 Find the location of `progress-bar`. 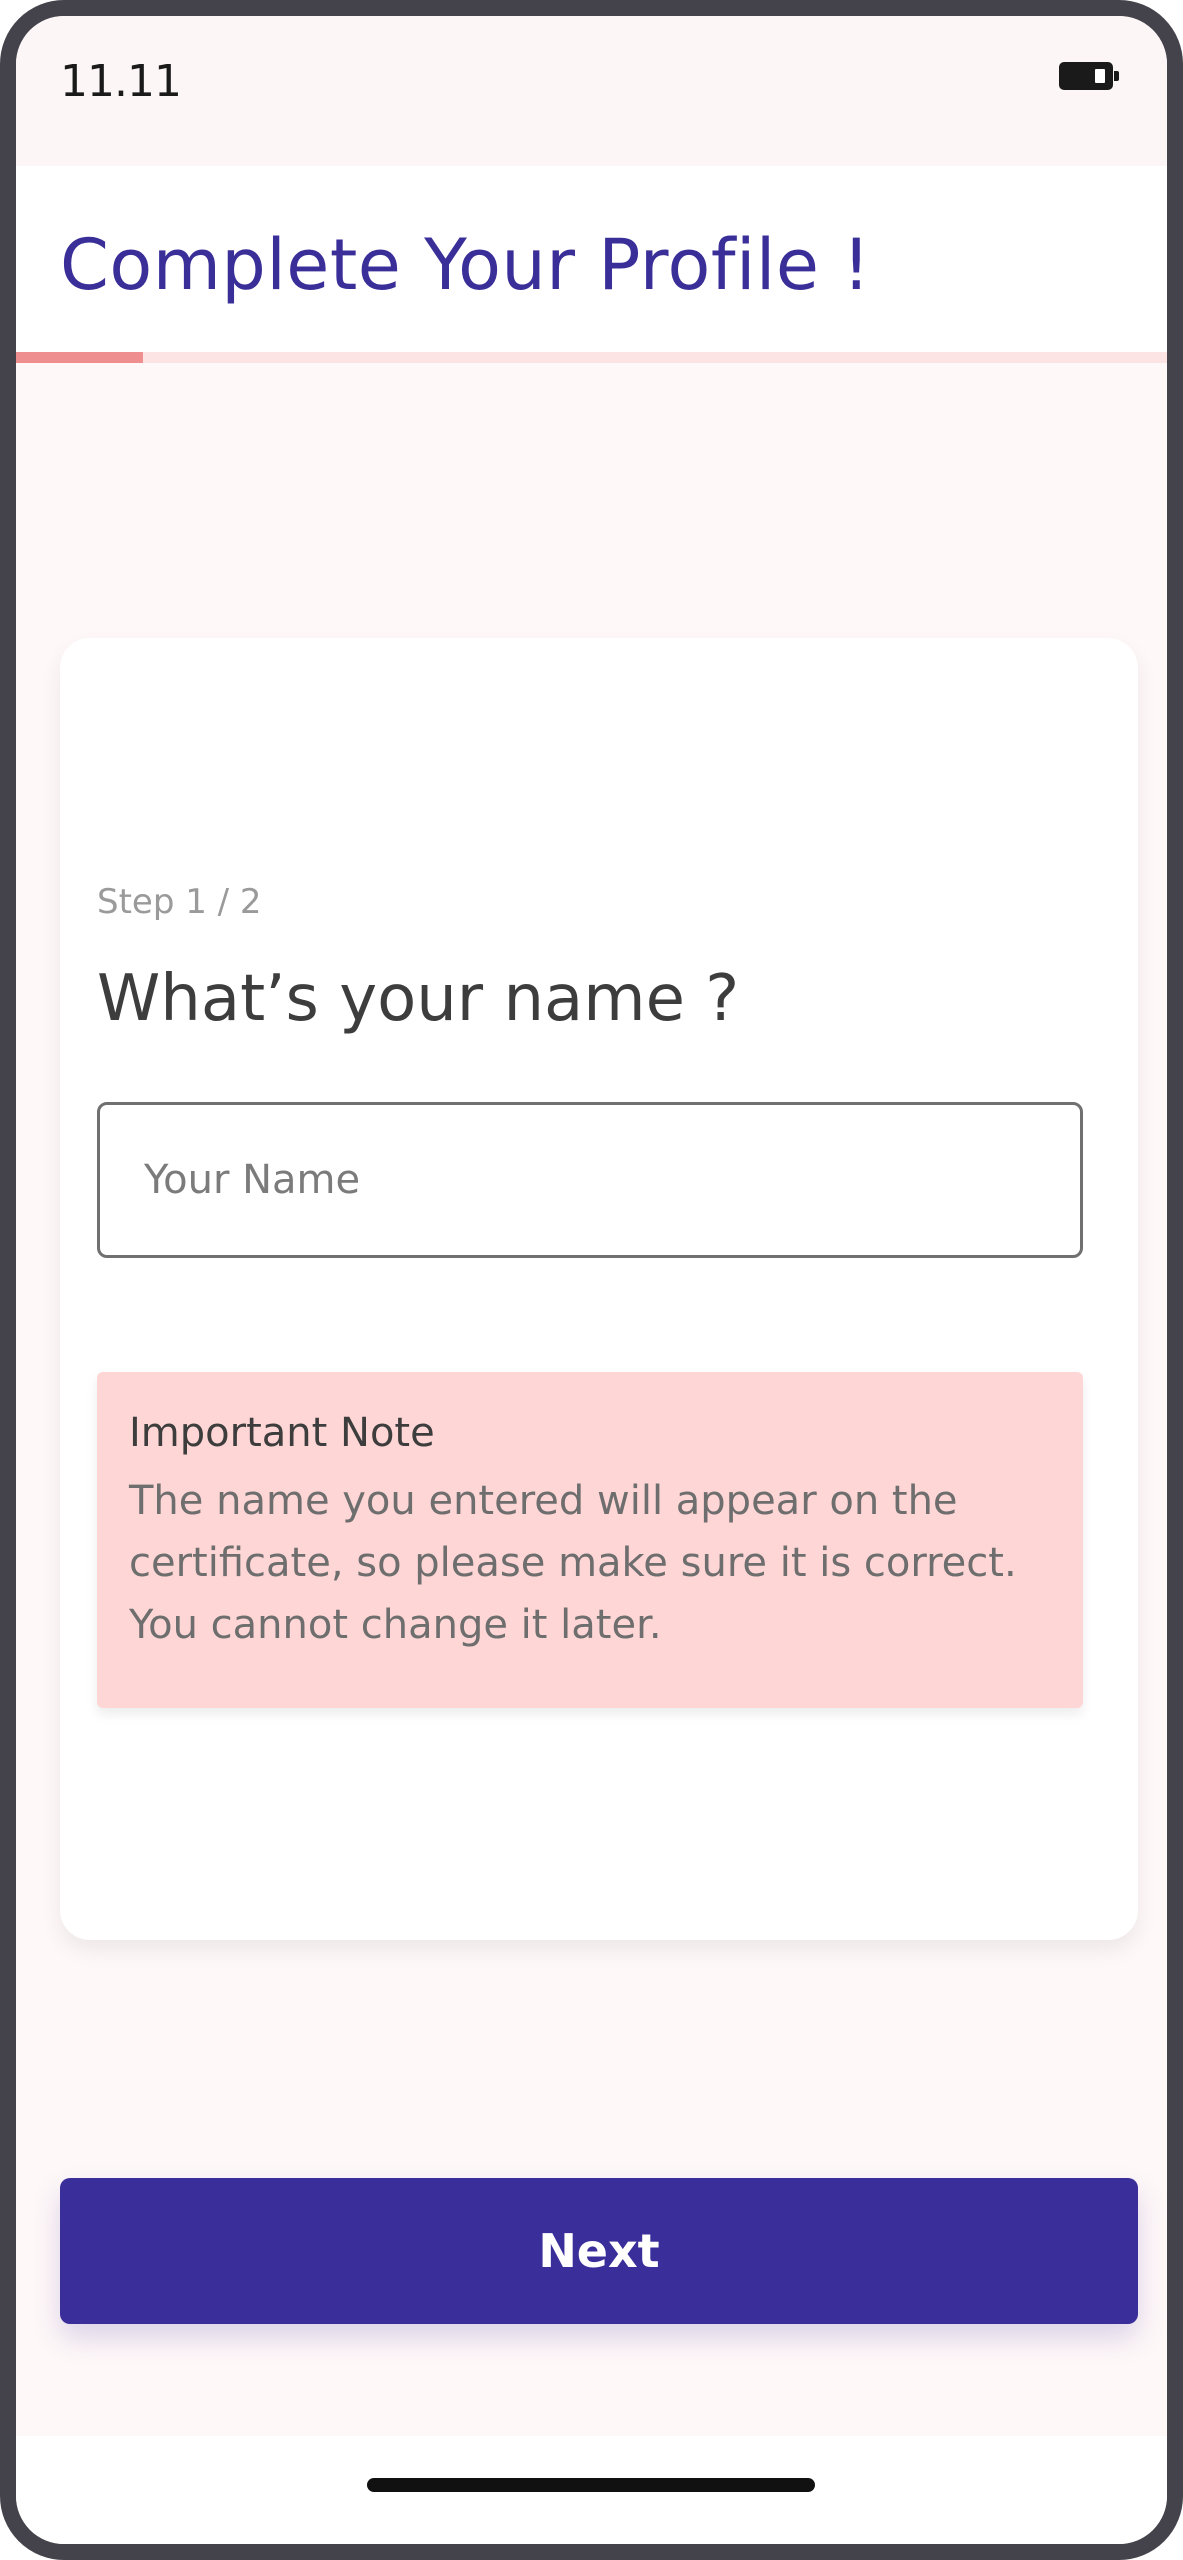

progress-bar is located at coordinates (591, 357).